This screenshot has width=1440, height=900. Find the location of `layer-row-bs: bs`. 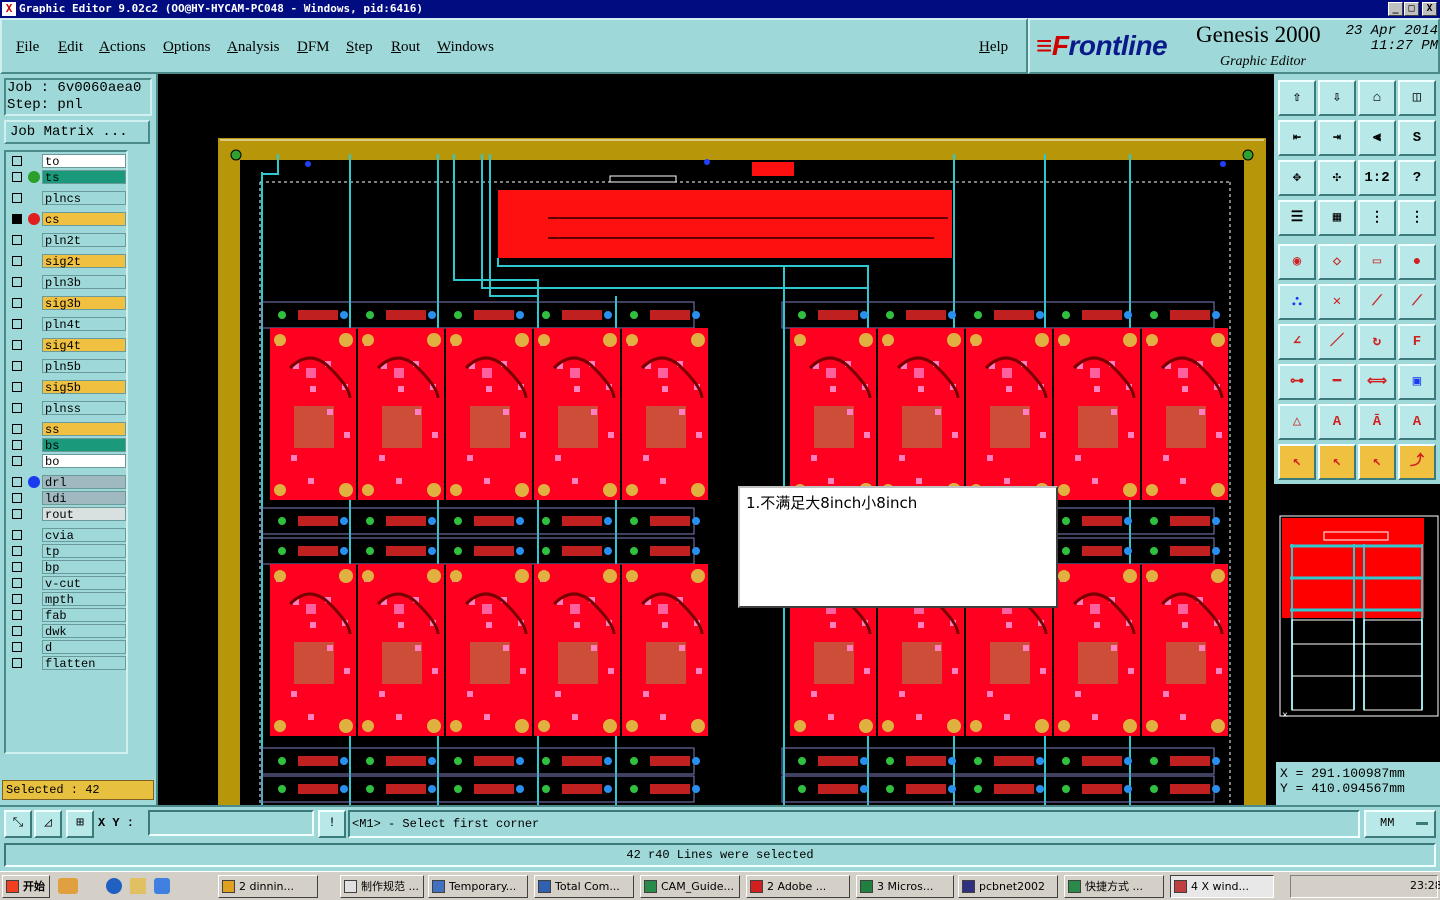

layer-row-bs: bs is located at coordinates (67, 445).